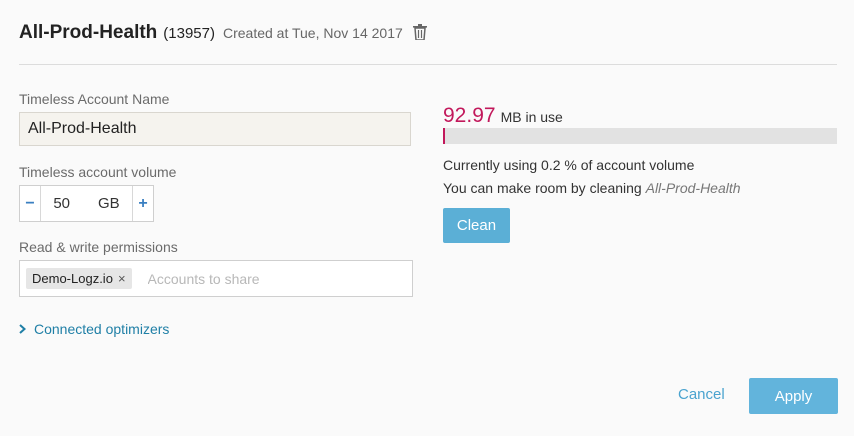 The width and height of the screenshot is (854, 436). Describe the element at coordinates (142, 203) in the screenshot. I see `increment-button: +` at that location.